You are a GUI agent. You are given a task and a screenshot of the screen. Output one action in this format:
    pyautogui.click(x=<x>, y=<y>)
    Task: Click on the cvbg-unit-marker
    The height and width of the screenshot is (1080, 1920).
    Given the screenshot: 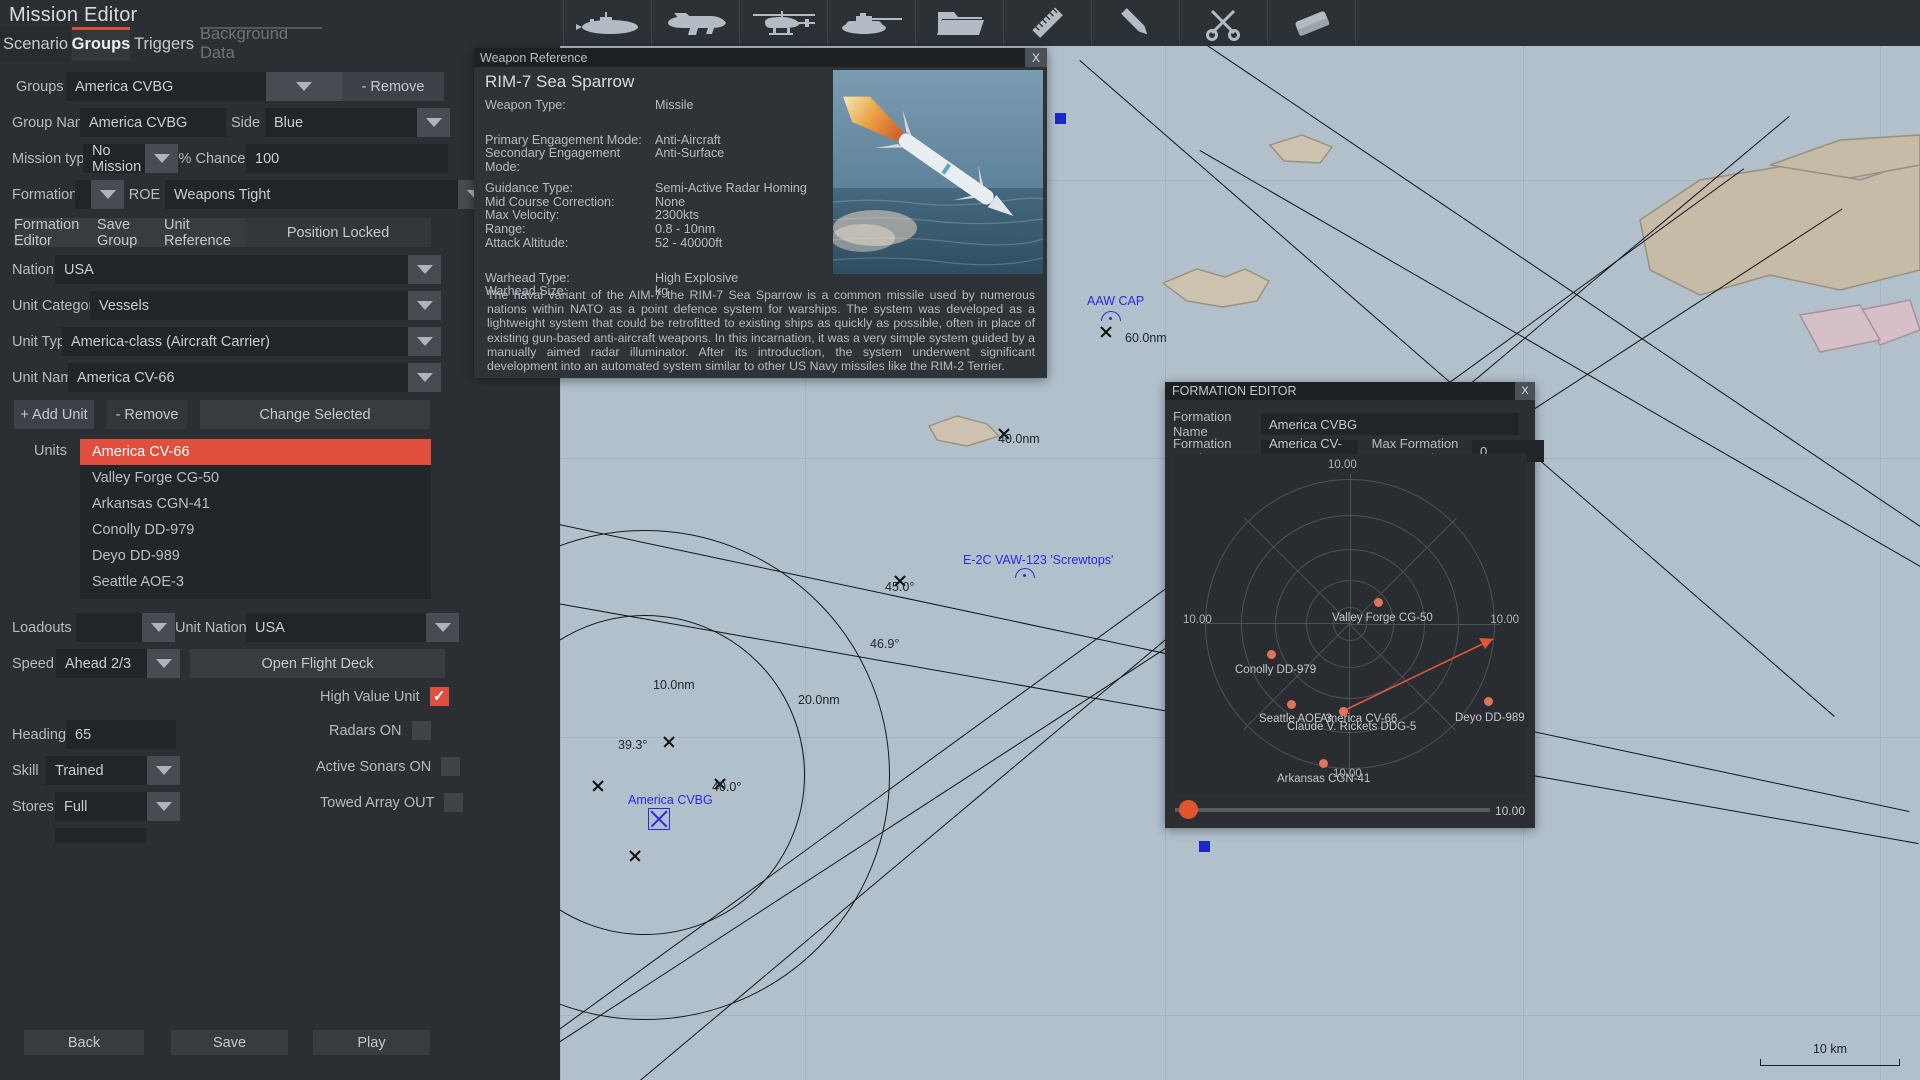 What is the action you would take?
    pyautogui.click(x=659, y=819)
    